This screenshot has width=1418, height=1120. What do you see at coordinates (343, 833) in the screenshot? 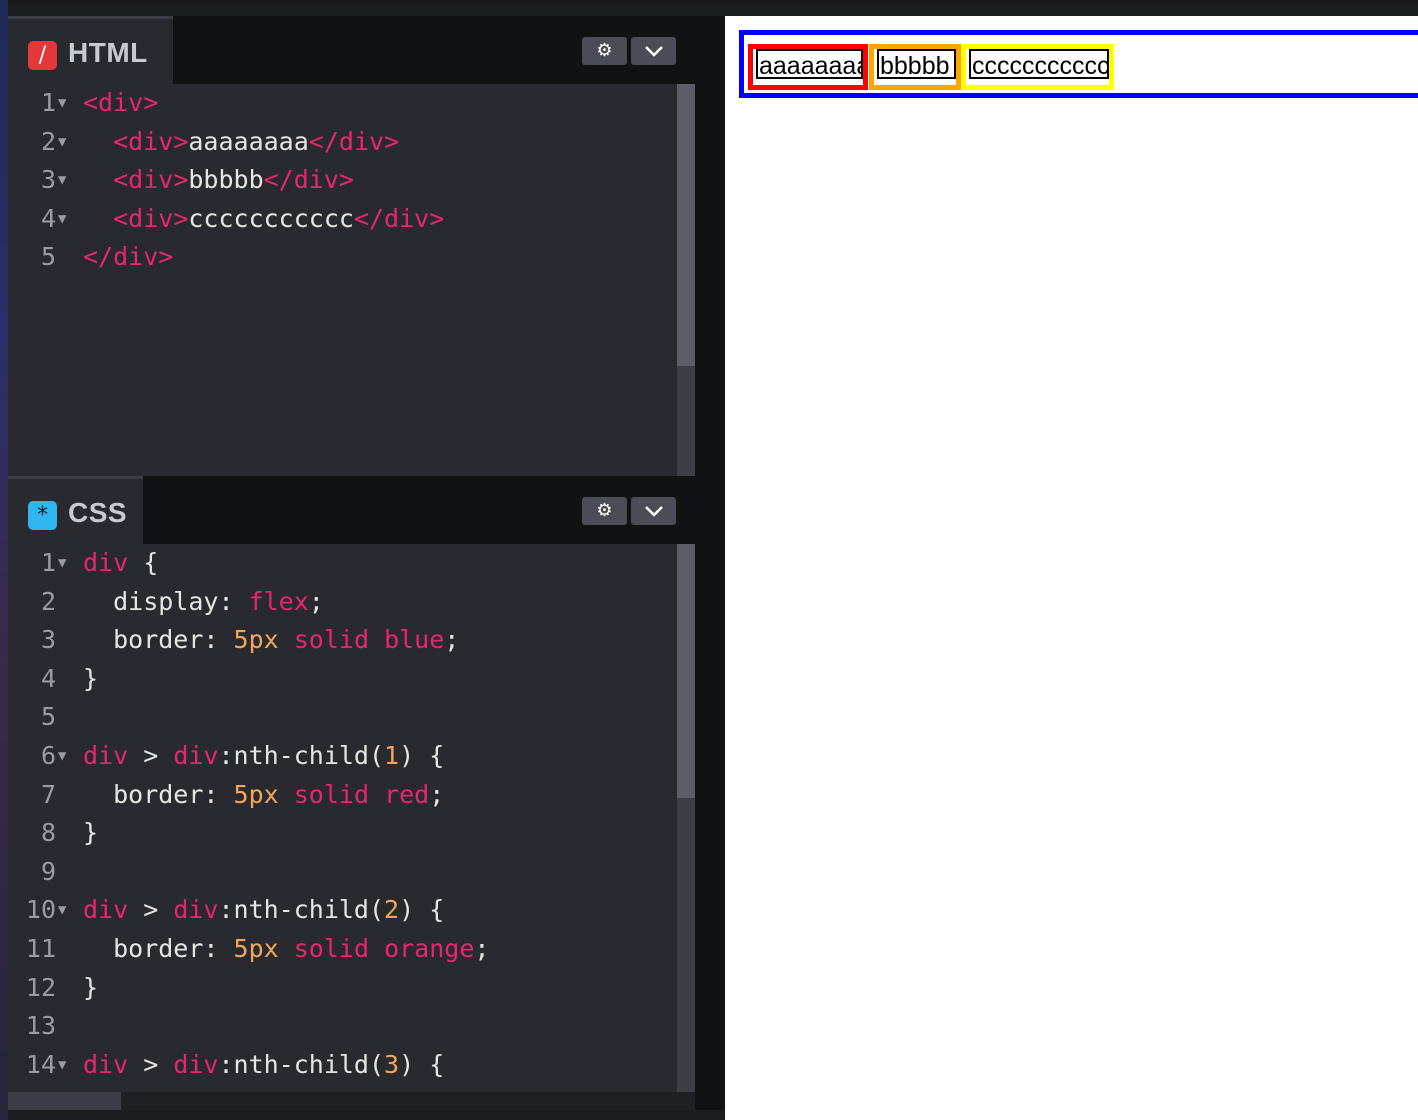
I see `code-line: 8}` at bounding box center [343, 833].